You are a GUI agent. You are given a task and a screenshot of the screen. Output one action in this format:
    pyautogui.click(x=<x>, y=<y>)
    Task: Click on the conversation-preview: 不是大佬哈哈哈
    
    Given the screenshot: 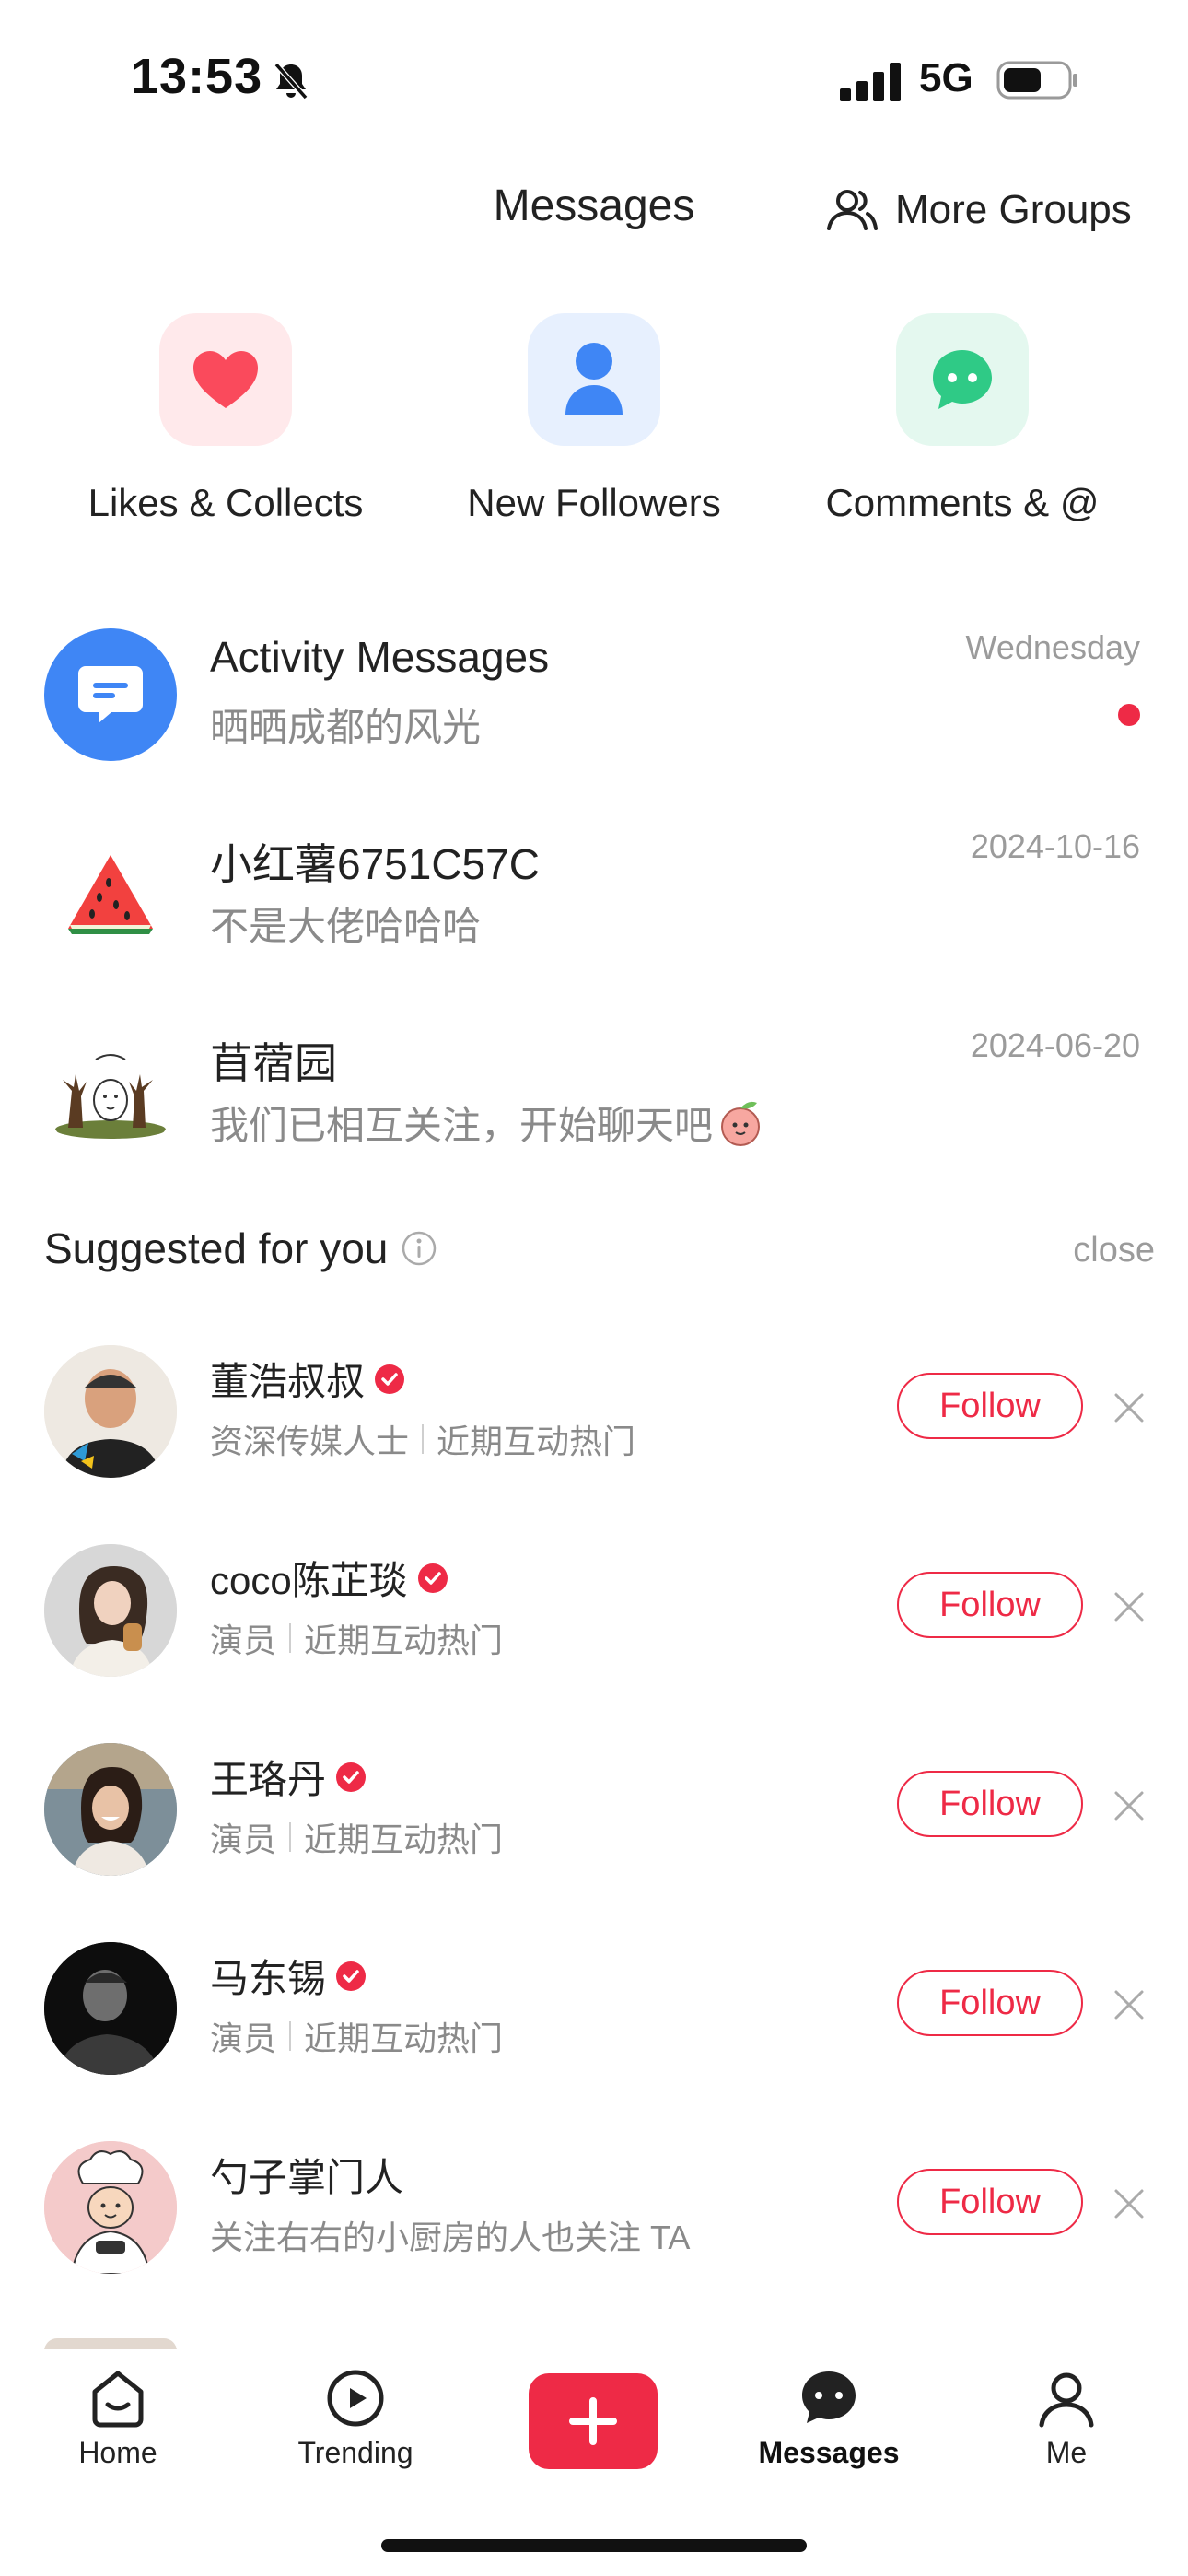 What is the action you would take?
    pyautogui.click(x=346, y=926)
    